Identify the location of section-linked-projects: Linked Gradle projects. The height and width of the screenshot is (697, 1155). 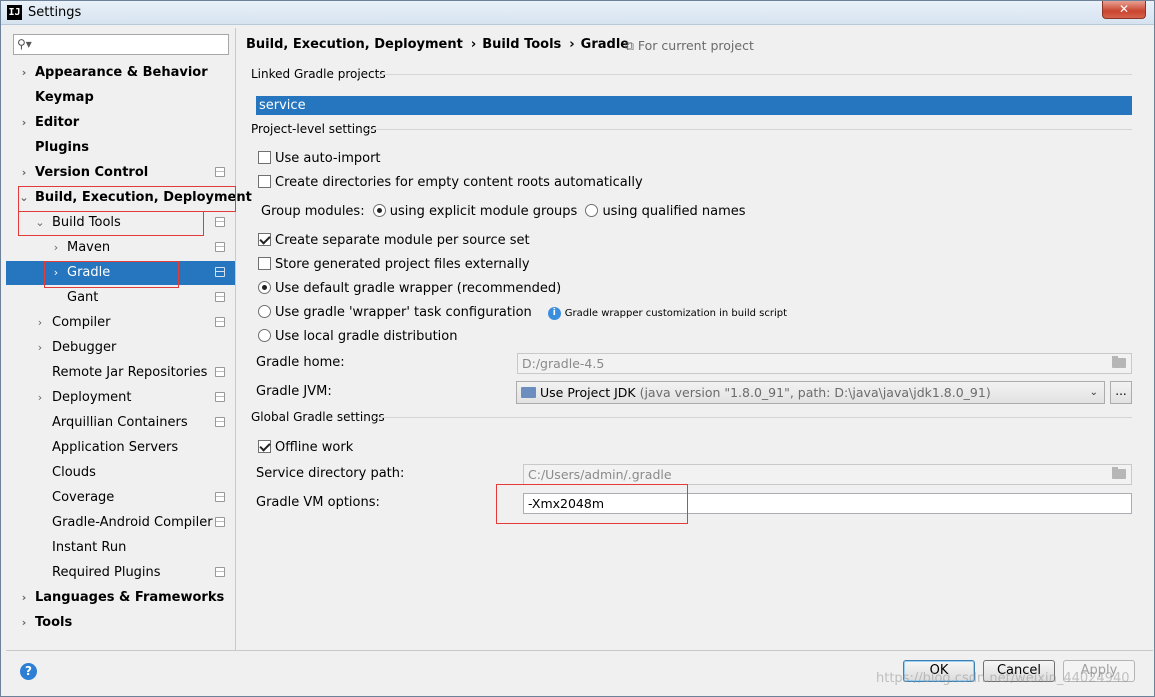
(318, 74).